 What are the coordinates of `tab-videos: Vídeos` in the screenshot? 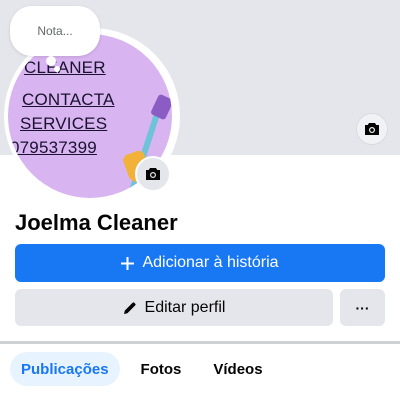 It's located at (237, 369).